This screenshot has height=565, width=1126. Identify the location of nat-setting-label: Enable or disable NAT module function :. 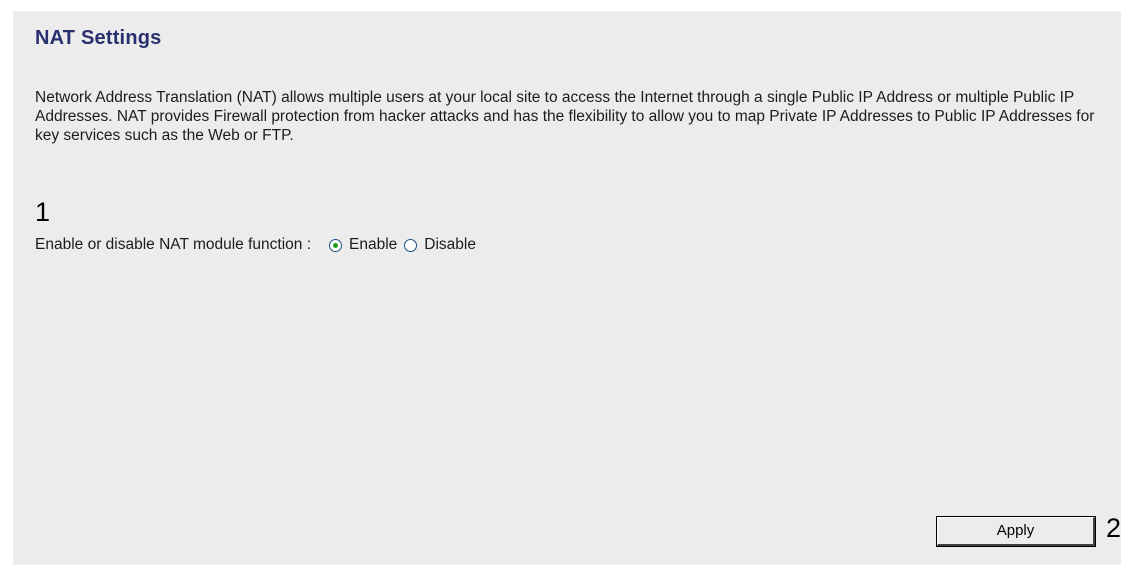
(173, 244).